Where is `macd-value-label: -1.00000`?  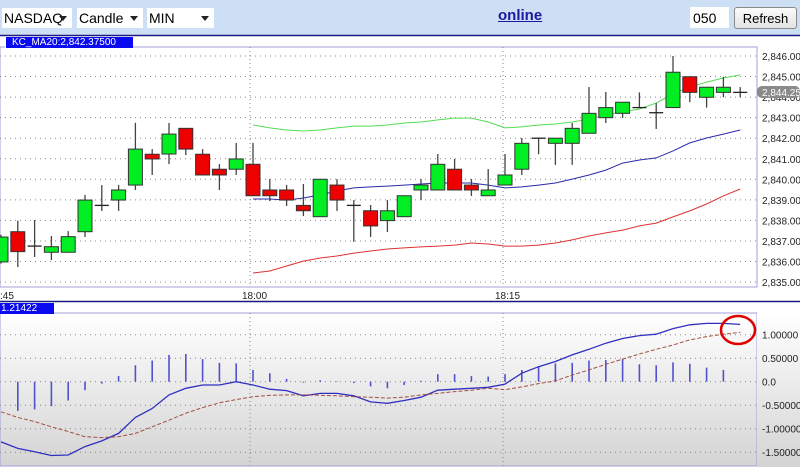 macd-value-label: -1.00000 is located at coordinates (781, 430).